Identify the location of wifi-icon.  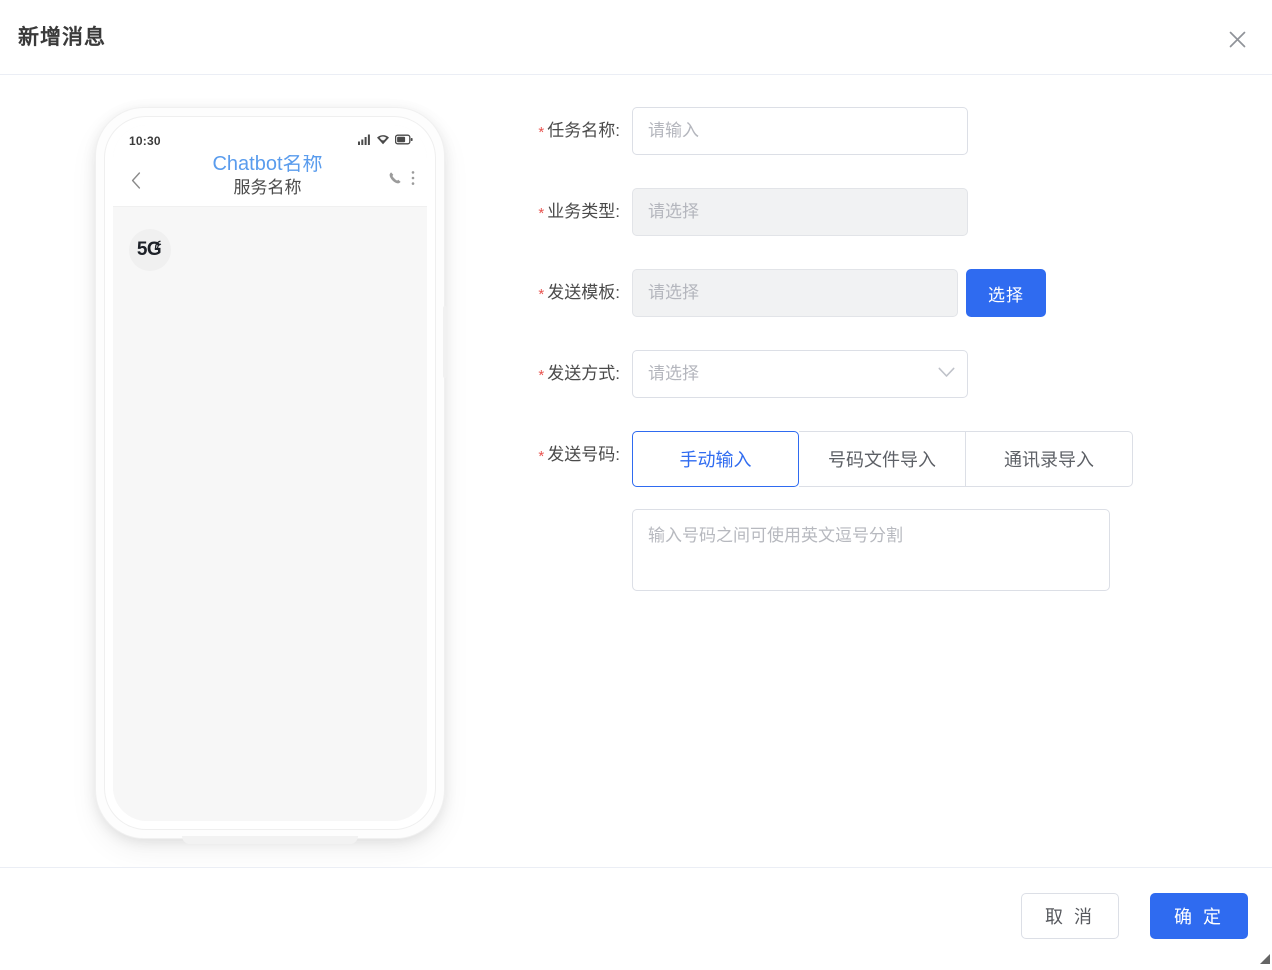
(383, 141).